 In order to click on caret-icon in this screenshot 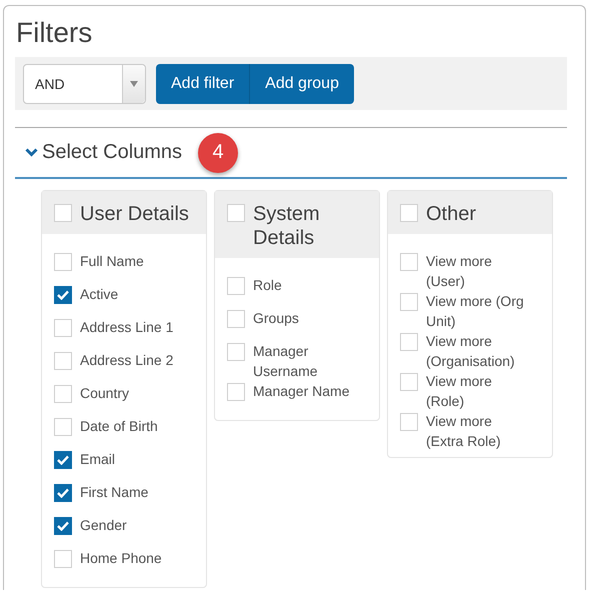, I will do `click(134, 83)`.